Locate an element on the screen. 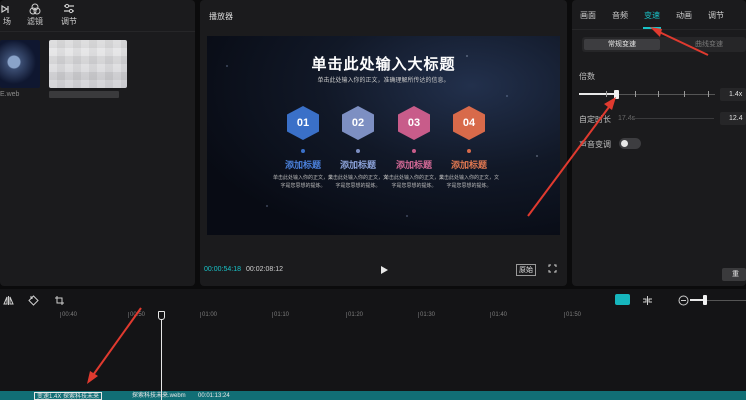 This screenshot has width=746, height=400. tab-filter-label: 滤镜 is located at coordinates (35, 21).